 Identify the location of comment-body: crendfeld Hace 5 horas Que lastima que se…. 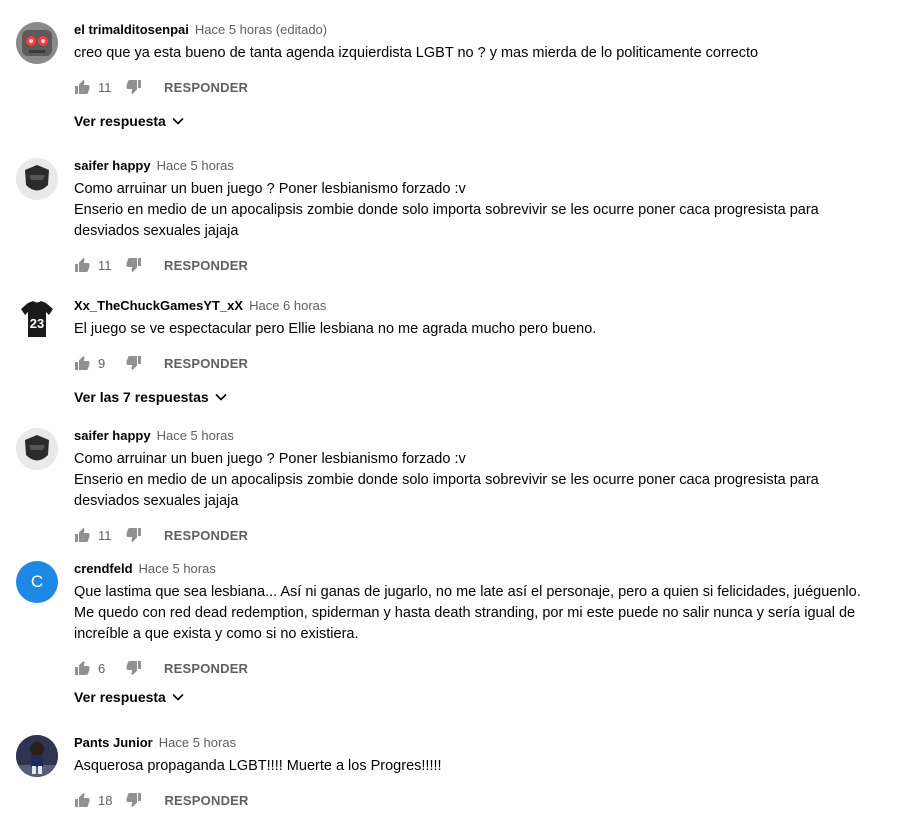
(479, 619).